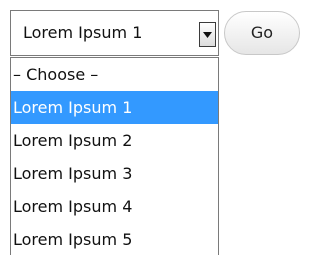 This screenshot has height=255, width=320. What do you see at coordinates (262, 33) in the screenshot?
I see `go-button: Go` at bounding box center [262, 33].